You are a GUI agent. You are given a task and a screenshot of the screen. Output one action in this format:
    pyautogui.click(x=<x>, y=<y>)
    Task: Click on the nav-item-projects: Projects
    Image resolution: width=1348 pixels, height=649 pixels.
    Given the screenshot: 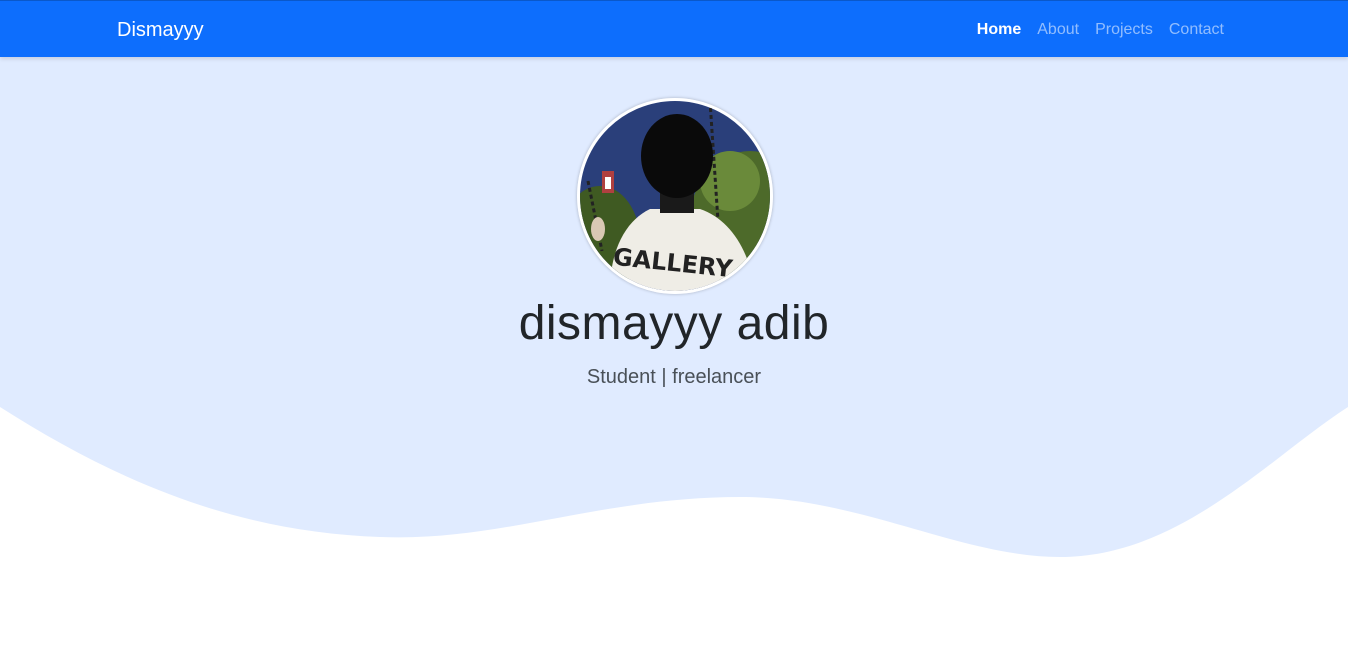 What is the action you would take?
    pyautogui.click(x=1124, y=30)
    